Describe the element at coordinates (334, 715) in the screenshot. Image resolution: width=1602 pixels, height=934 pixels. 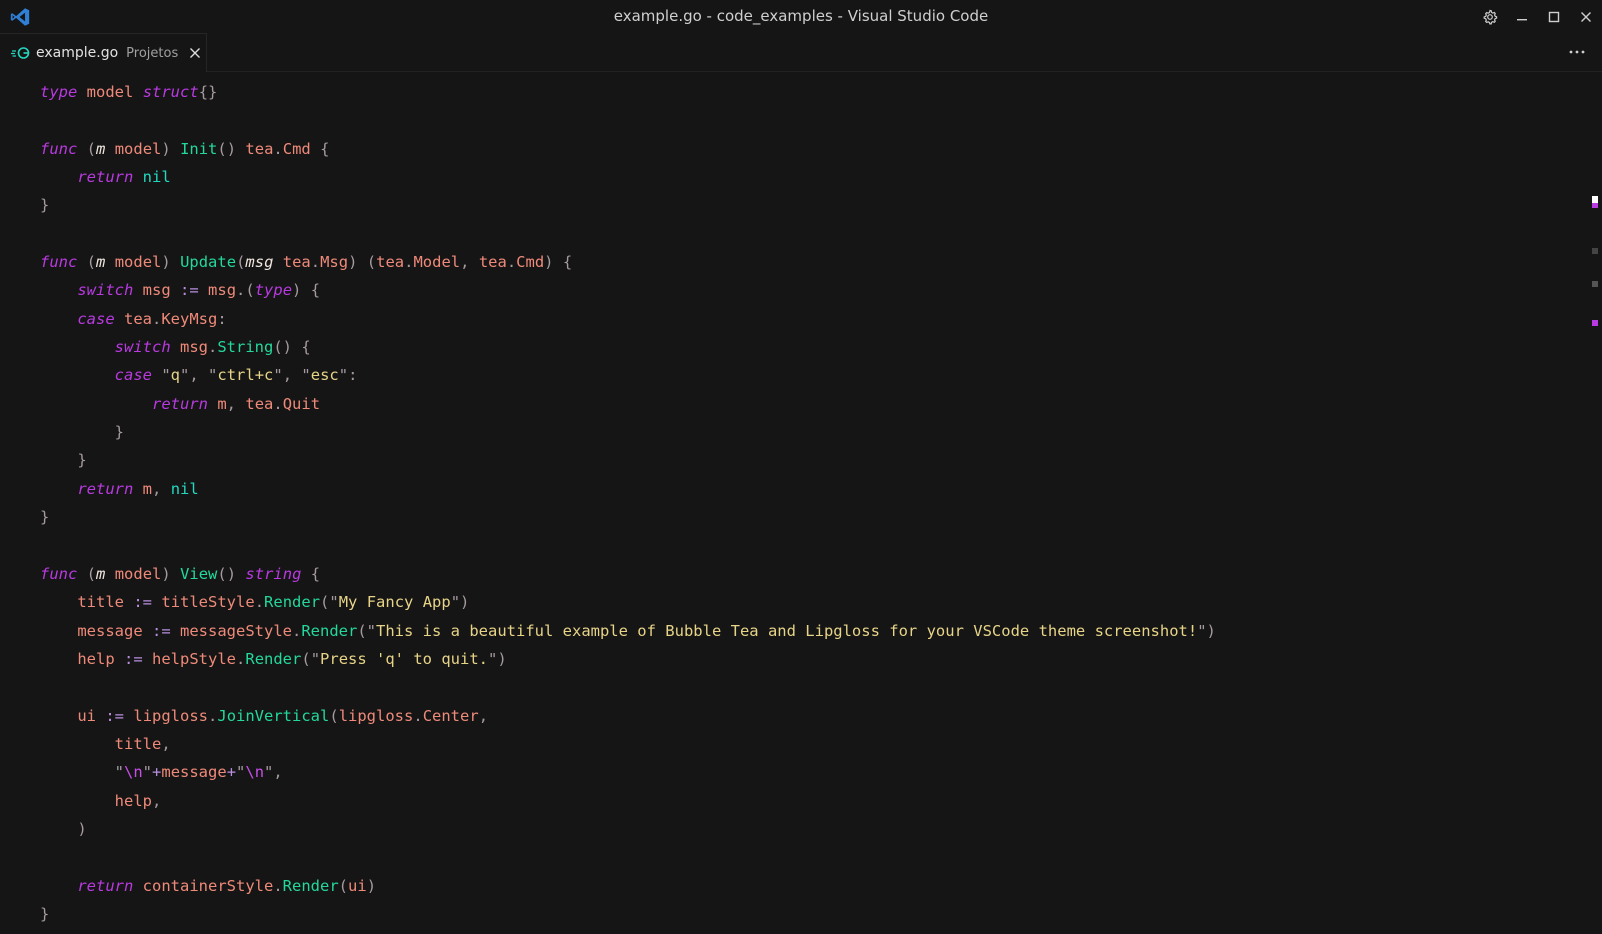
I see `code-token: (` at that location.